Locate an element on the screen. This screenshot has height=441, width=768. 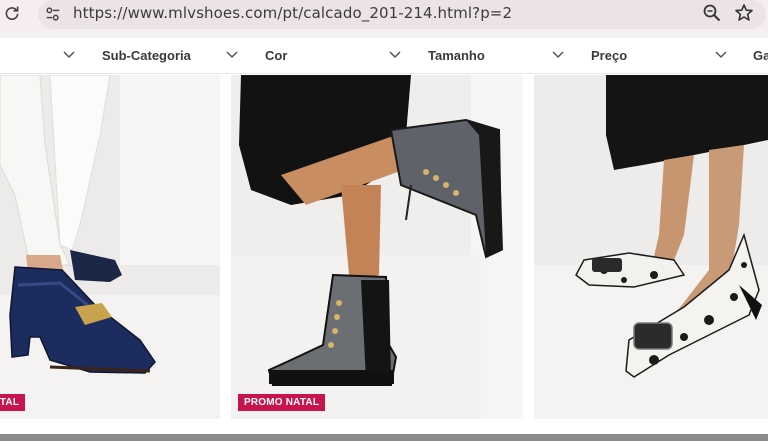
filter-bar: Sub-Categoria Cor Tamanho Preço Ga is located at coordinates (384, 56).